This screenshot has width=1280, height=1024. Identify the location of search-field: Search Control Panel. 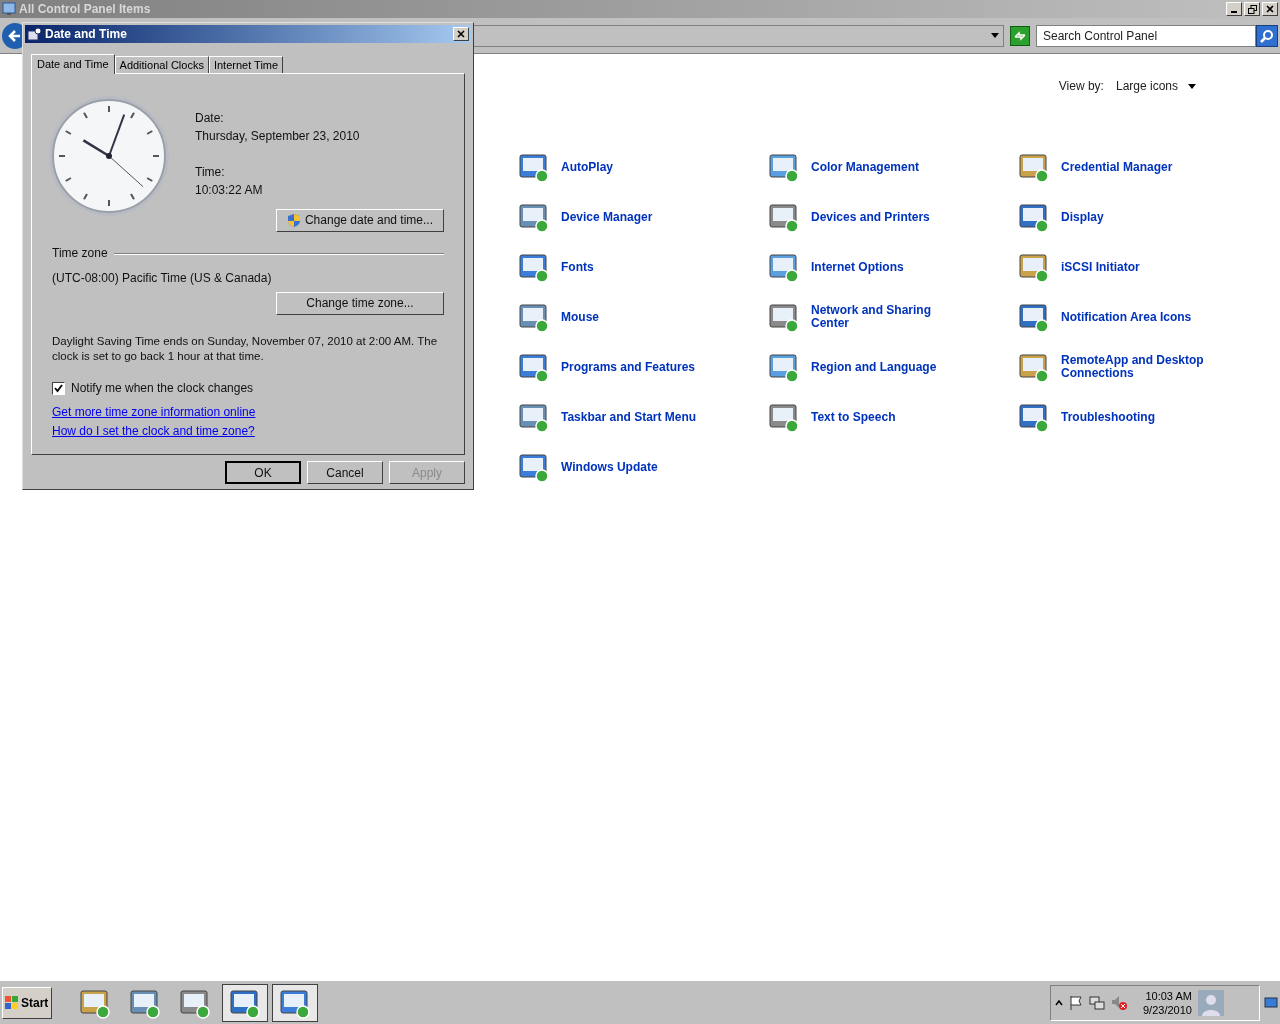
(1146, 35).